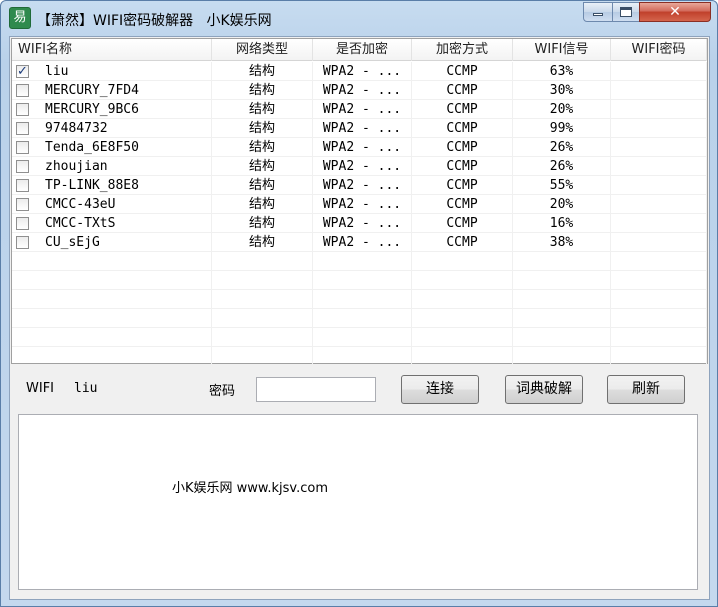 Image resolution: width=718 pixels, height=607 pixels. I want to click on table-row: MERCURY_9BC6 结构 WPA2 - ... CCMP 20%, so click(359, 109).